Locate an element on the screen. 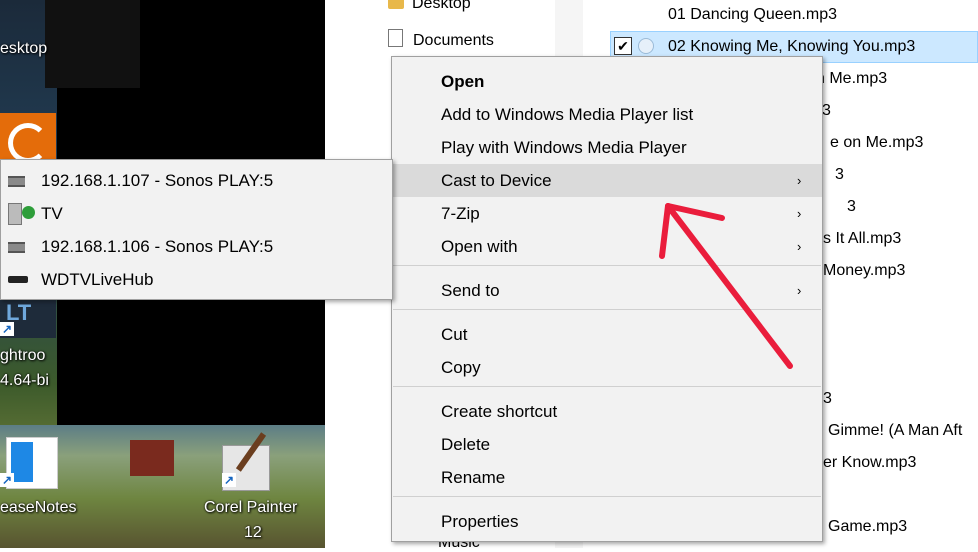  device-label: 192.168.1.106 - Sonos PLAY:5 is located at coordinates (157, 246).